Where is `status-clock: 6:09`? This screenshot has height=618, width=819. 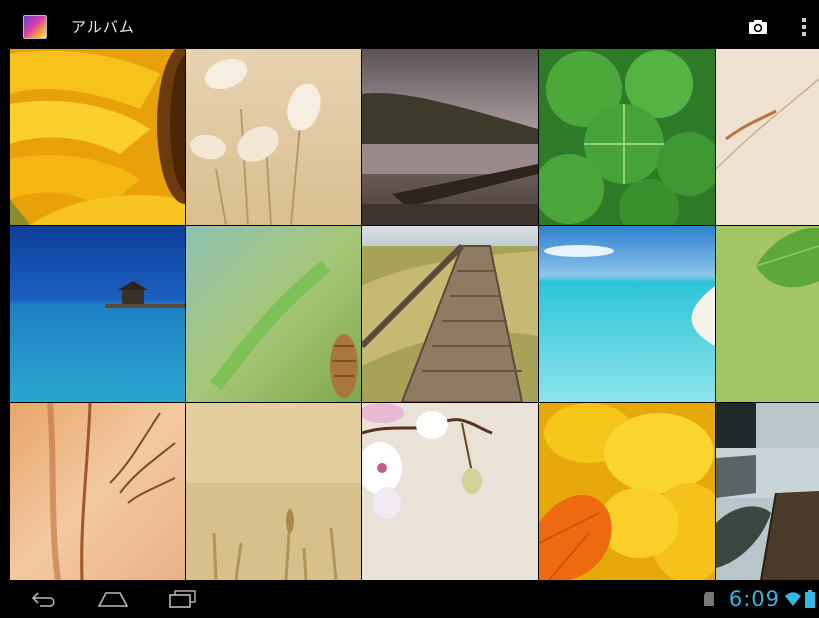
status-clock: 6:09 is located at coordinates (754, 599).